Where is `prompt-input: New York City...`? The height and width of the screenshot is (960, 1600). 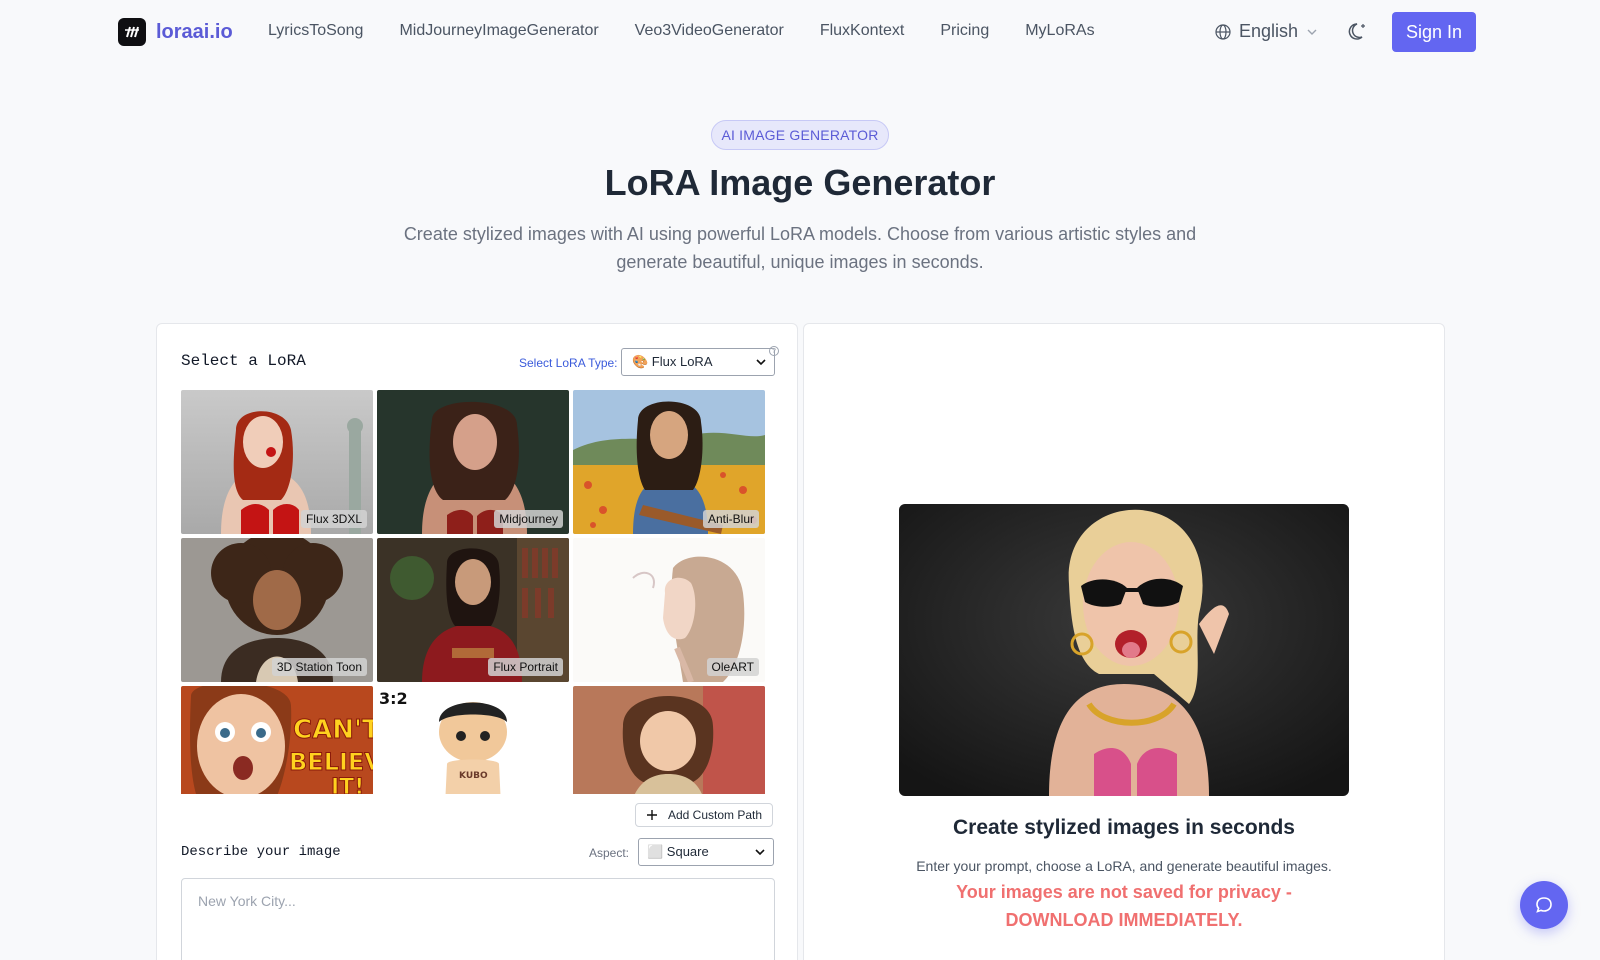 prompt-input: New York City... is located at coordinates (478, 919).